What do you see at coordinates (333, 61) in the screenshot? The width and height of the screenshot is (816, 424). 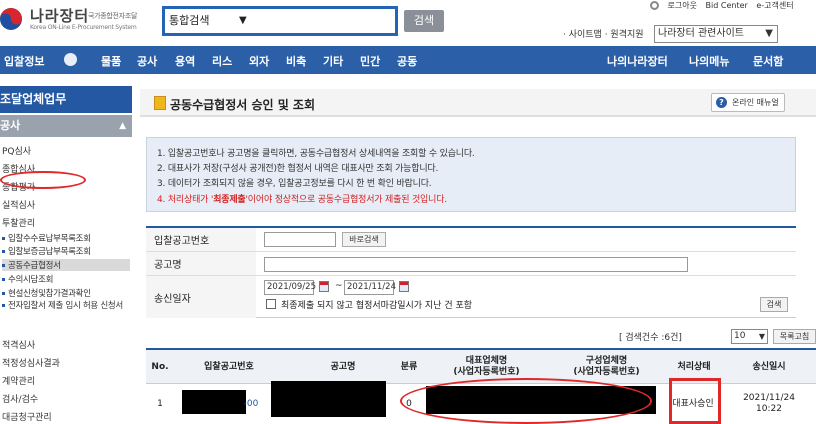 I see `nav-item-other: 기타` at bounding box center [333, 61].